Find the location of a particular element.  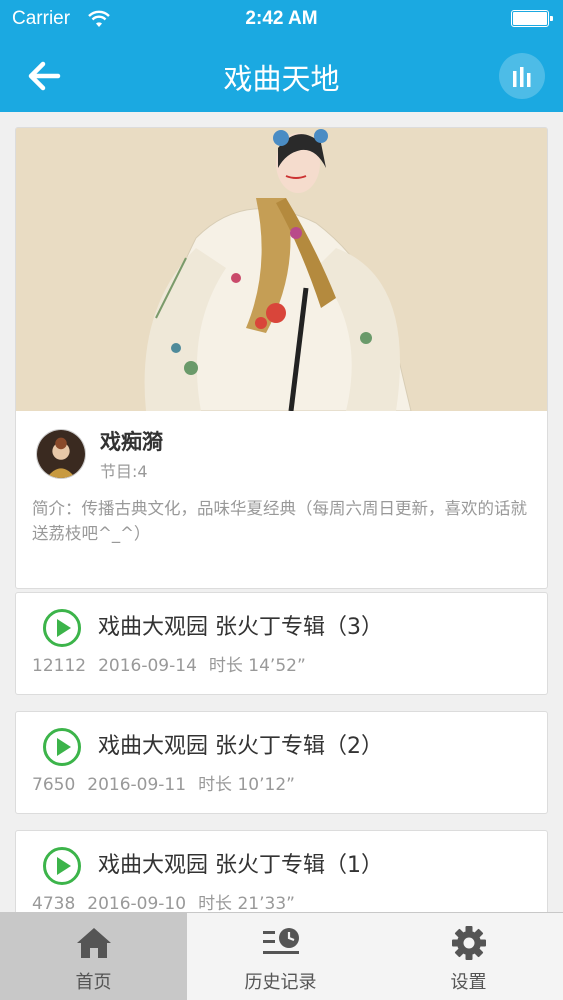

track-item: 戏曲大观园 张火丁专辑（3） 12112 2016-09-14 时长 14’52” is located at coordinates (281, 643).